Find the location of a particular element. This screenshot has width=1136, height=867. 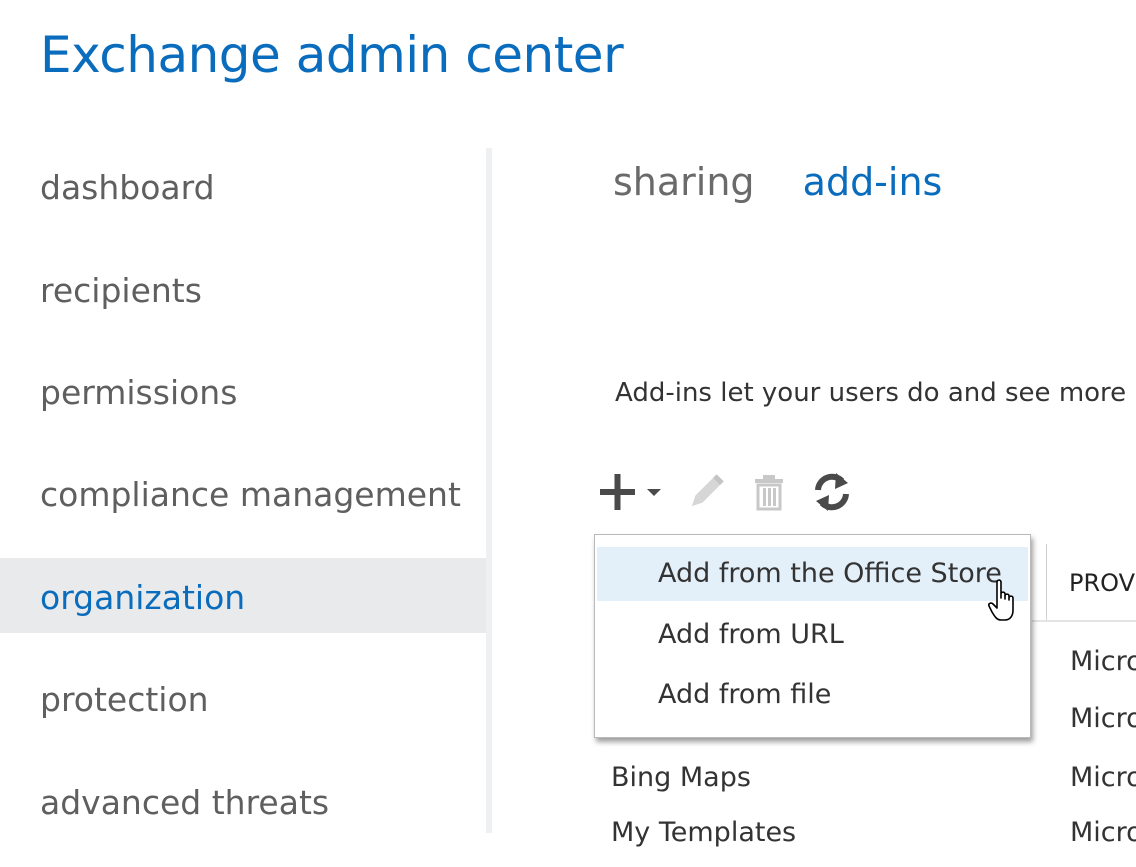

sidebar-item-dashboard: dashboard is located at coordinates (243, 188).